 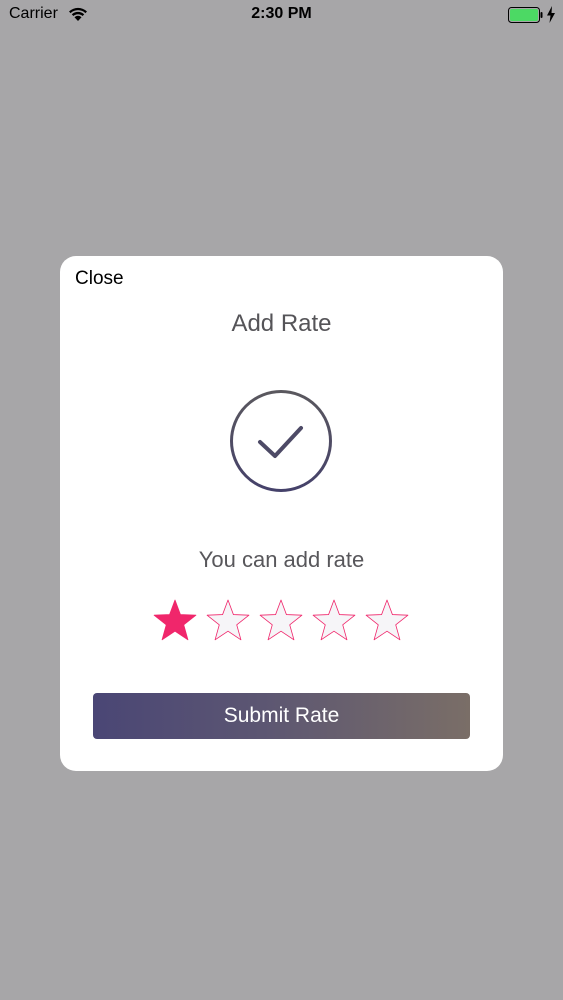 I want to click on checkmark-circle-icon, so click(x=281, y=441).